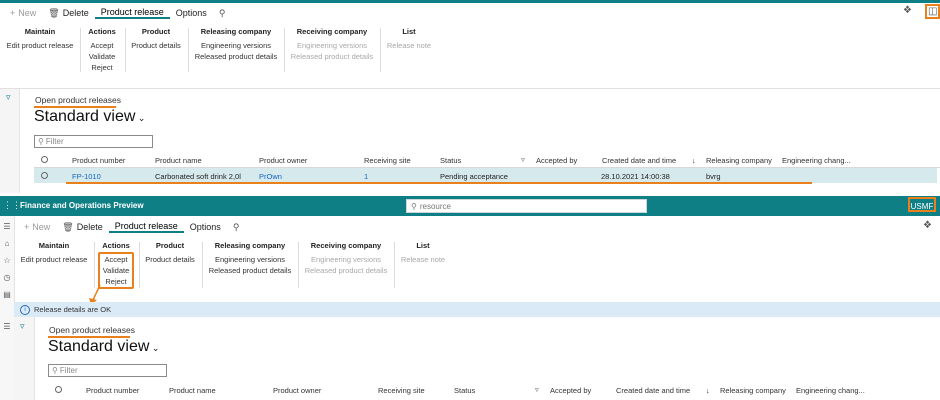 This screenshot has width=940, height=400. What do you see at coordinates (409, 39) in the screenshot?
I see `top-group-list: List Release note` at bounding box center [409, 39].